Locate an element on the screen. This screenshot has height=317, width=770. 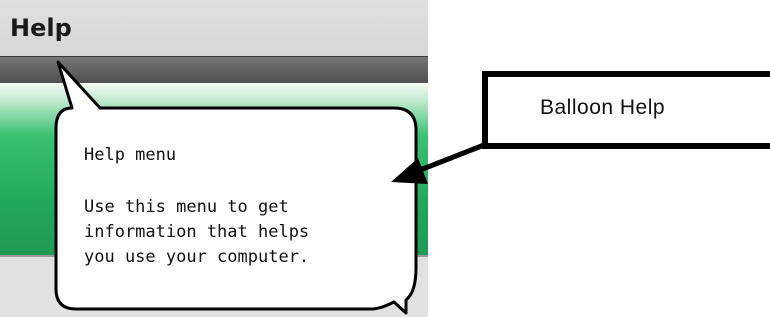
callout-arrow-head is located at coordinates (409, 171).